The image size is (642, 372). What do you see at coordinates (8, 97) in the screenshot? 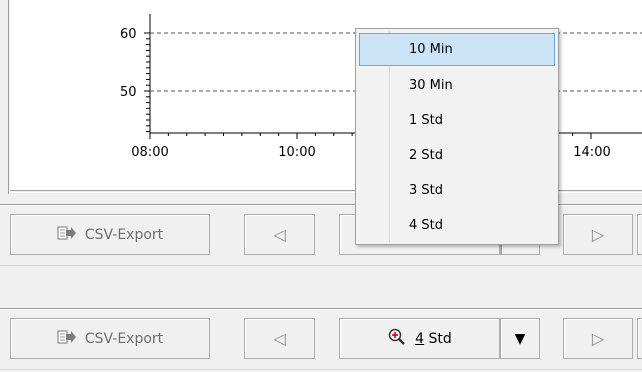
I see `panel-left-border` at bounding box center [8, 97].